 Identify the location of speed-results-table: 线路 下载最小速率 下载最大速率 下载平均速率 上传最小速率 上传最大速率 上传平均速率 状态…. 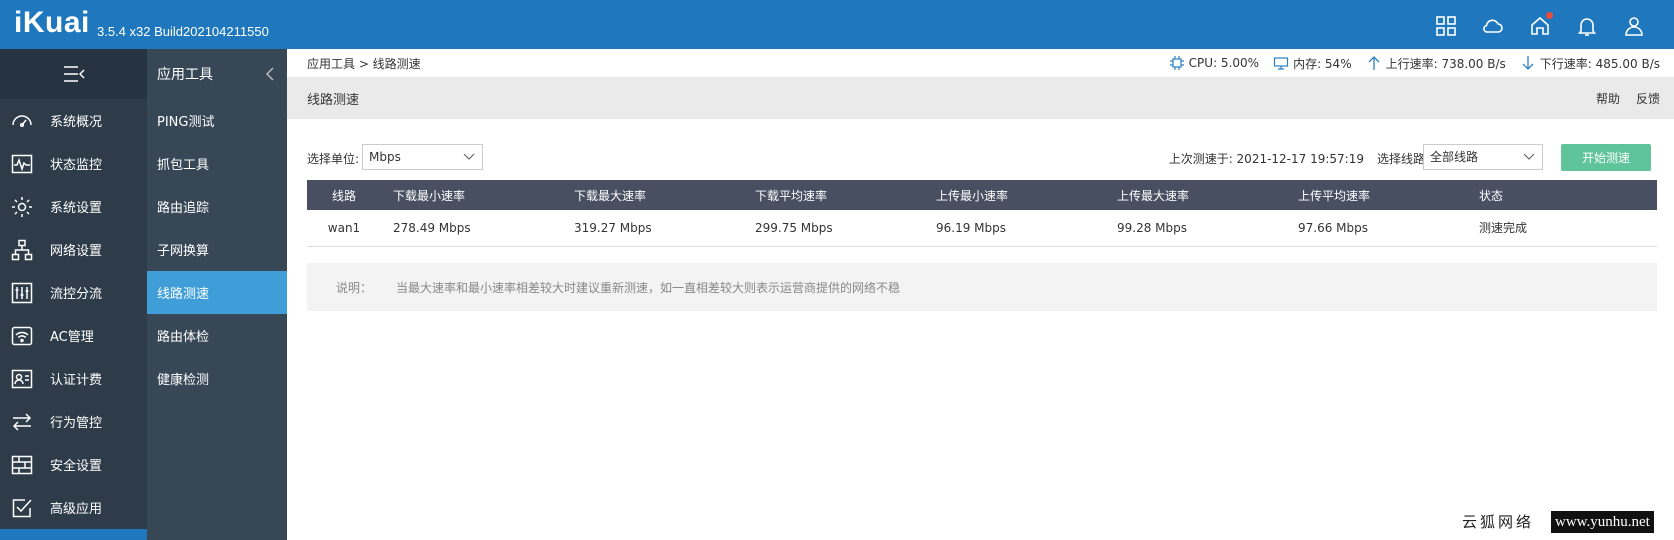
(982, 213).